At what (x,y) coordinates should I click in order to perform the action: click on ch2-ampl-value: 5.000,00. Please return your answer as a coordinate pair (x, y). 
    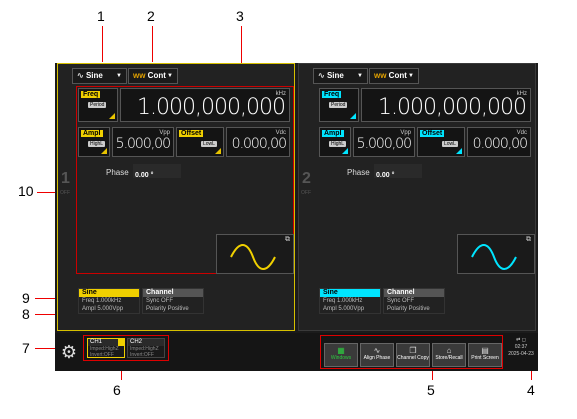
    Looking at the image, I should click on (384, 144).